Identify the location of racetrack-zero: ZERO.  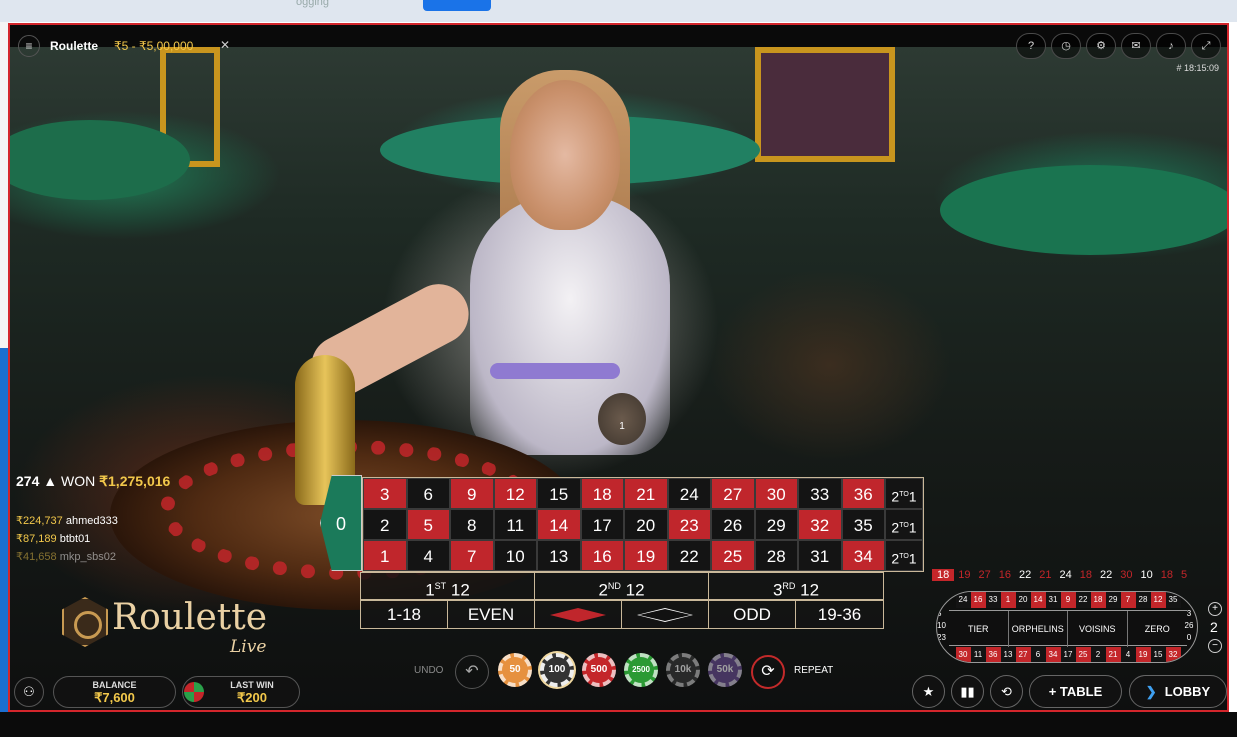
(1158, 629).